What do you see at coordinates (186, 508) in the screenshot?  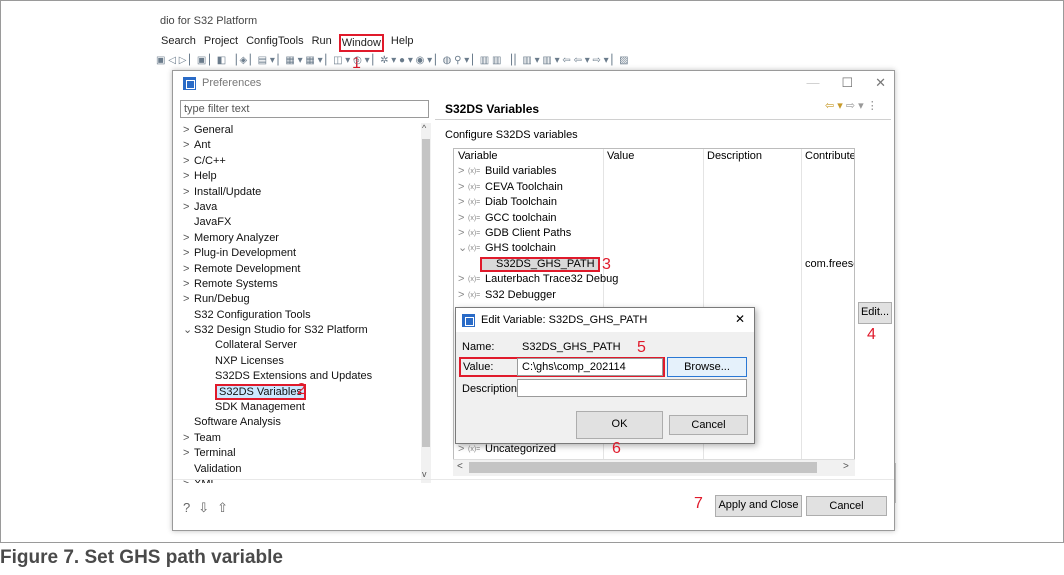 I see `help-icon: ?` at bounding box center [186, 508].